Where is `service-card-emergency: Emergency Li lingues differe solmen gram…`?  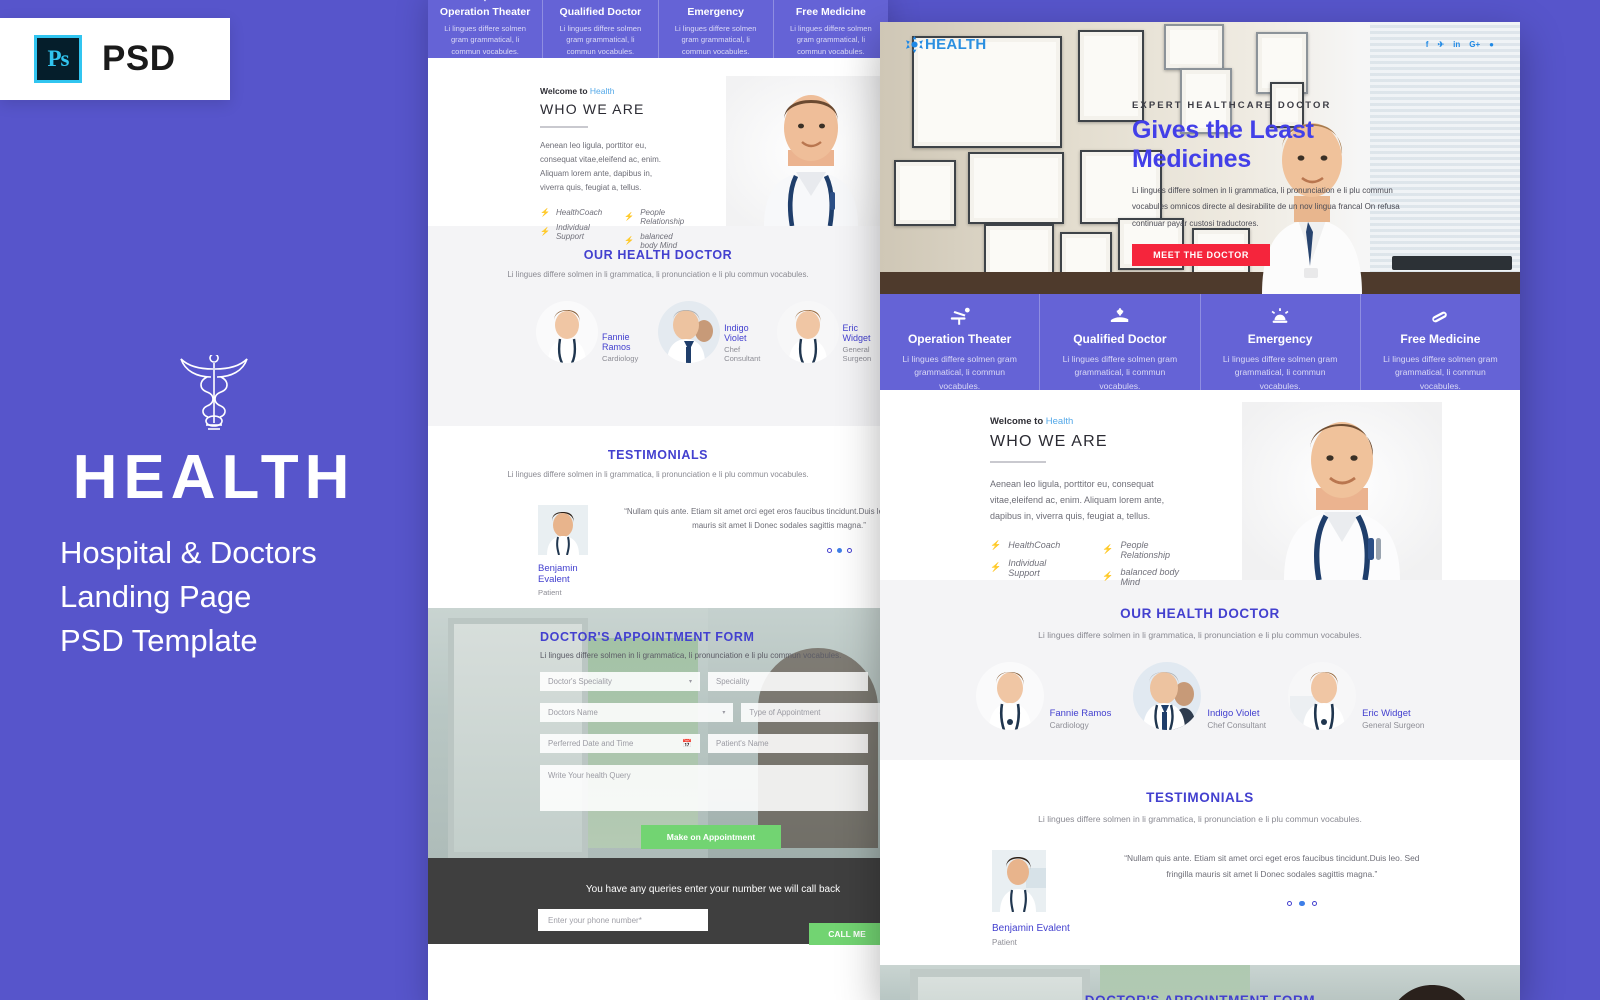 service-card-emergency: Emergency Li lingues differe solmen gram… is located at coordinates (1280, 342).